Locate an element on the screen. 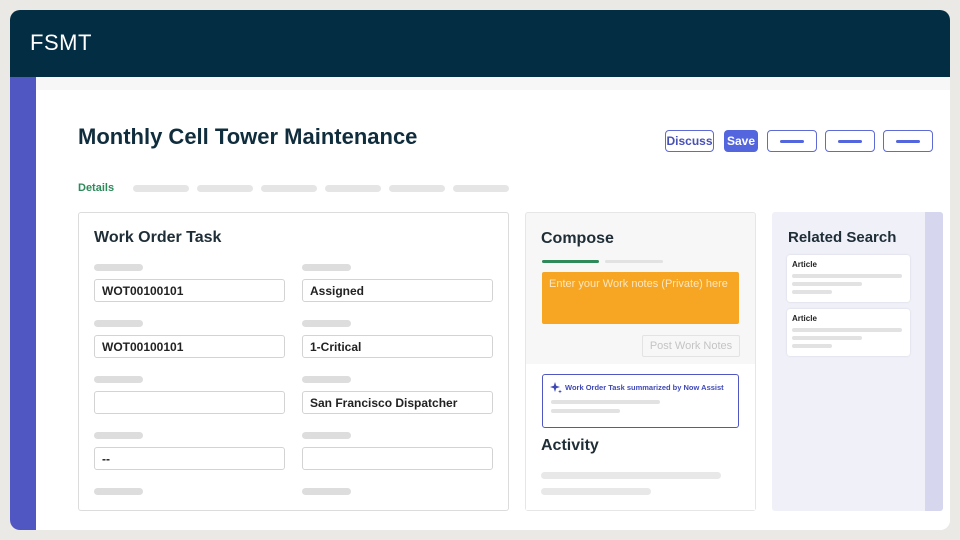 This screenshot has width=960, height=540. workspace-top-strip is located at coordinates (493, 83).